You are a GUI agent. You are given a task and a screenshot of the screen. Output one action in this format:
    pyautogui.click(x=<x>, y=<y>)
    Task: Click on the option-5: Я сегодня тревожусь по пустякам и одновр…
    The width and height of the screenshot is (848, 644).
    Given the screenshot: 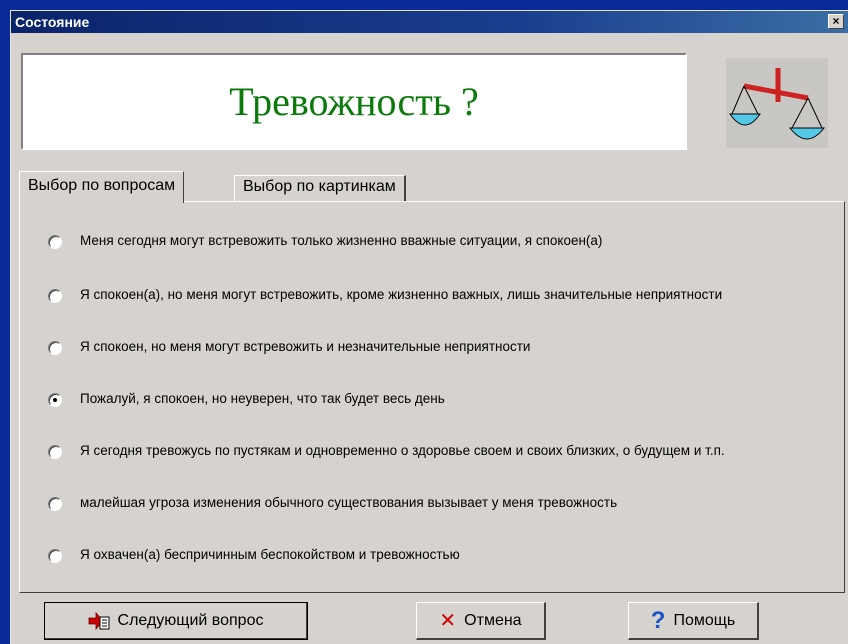 What is the action you would take?
    pyautogui.click(x=398, y=450)
    